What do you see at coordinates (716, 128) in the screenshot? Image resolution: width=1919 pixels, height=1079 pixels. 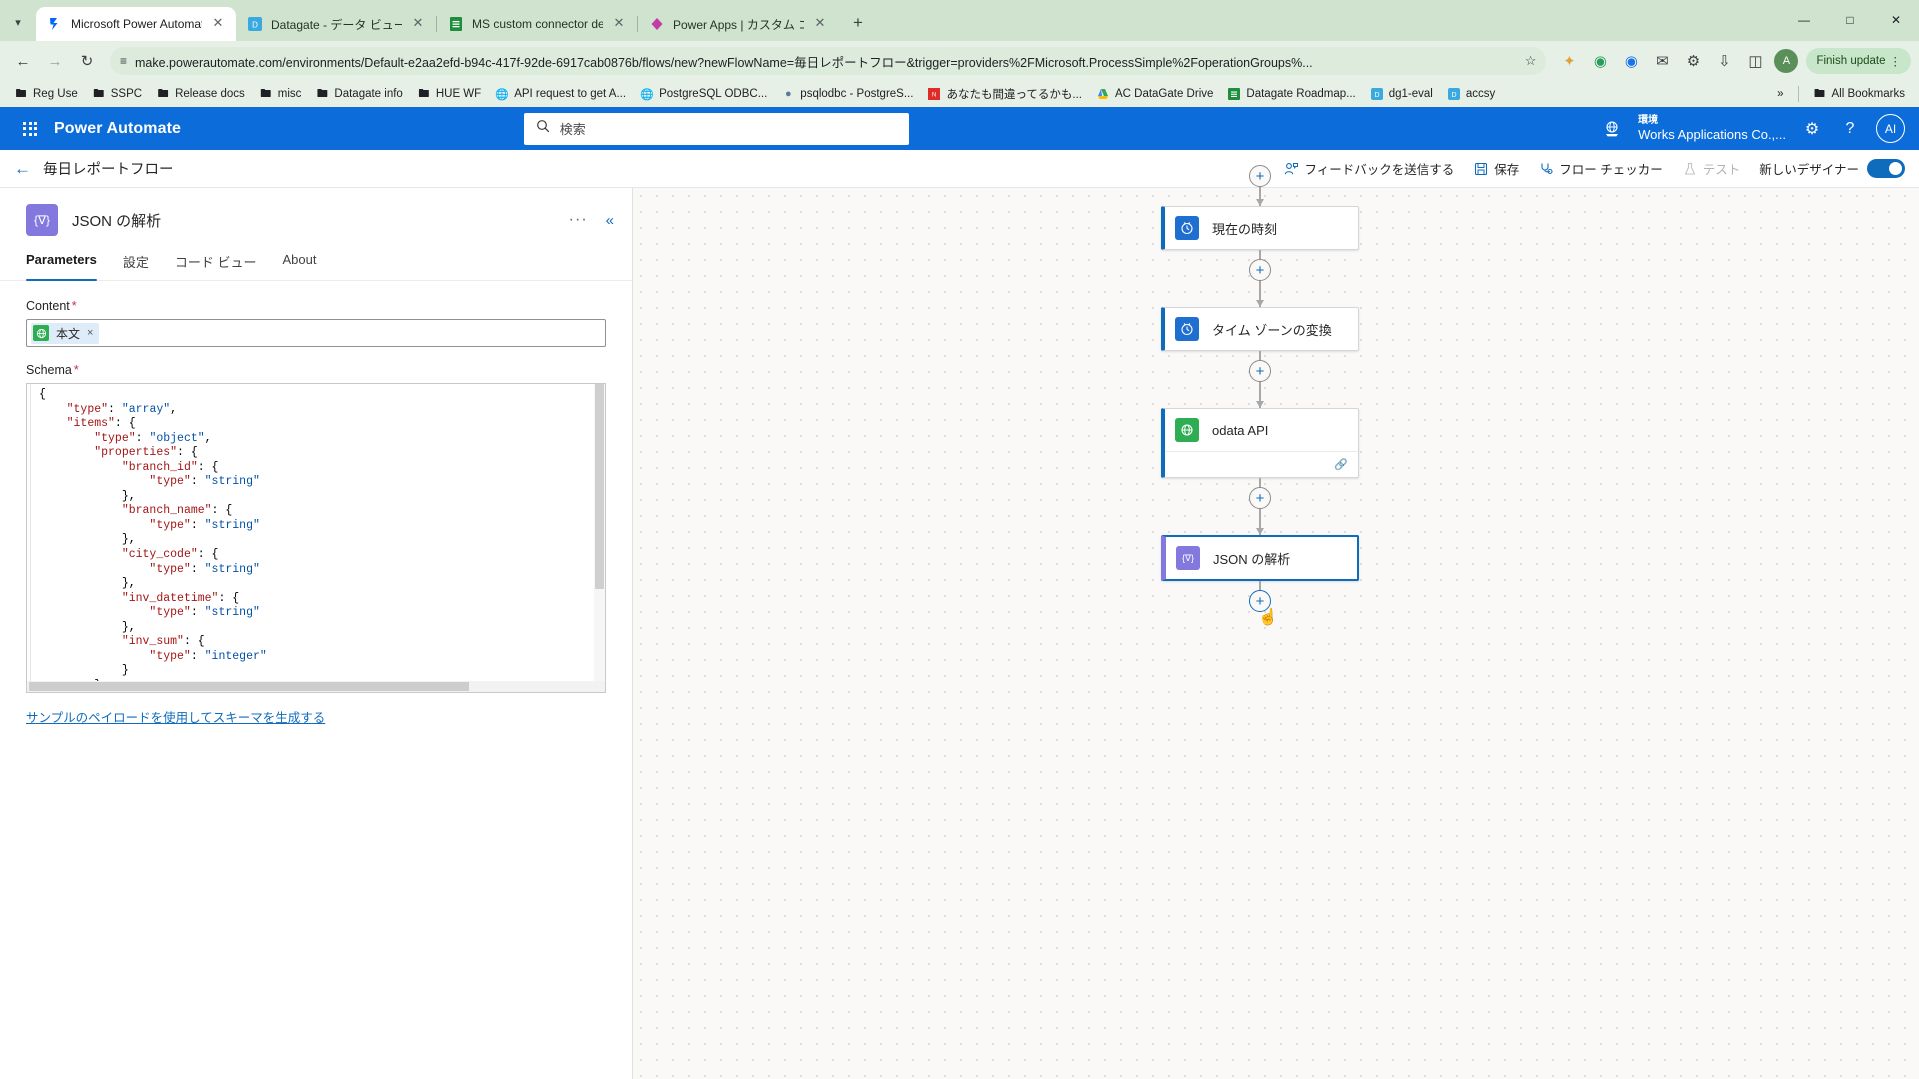 I see `global-search-box: 検索` at bounding box center [716, 128].